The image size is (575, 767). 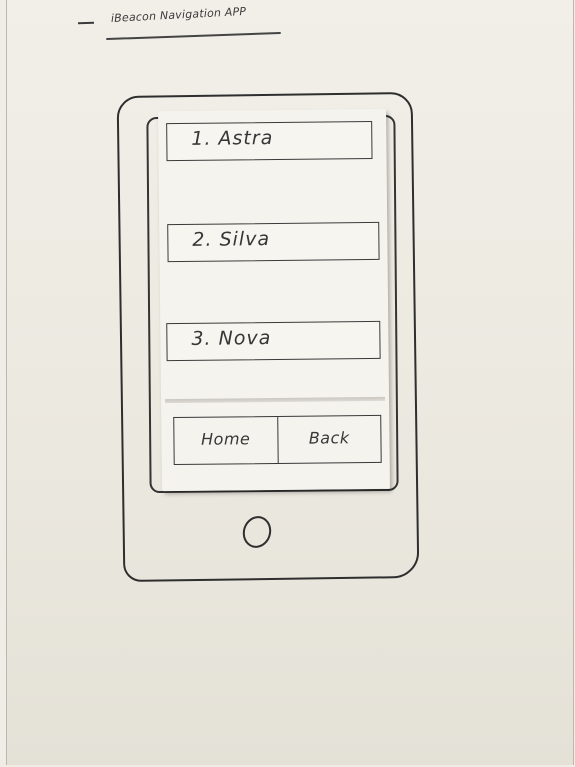 I want to click on back-button-label: Back, so click(x=329, y=438).